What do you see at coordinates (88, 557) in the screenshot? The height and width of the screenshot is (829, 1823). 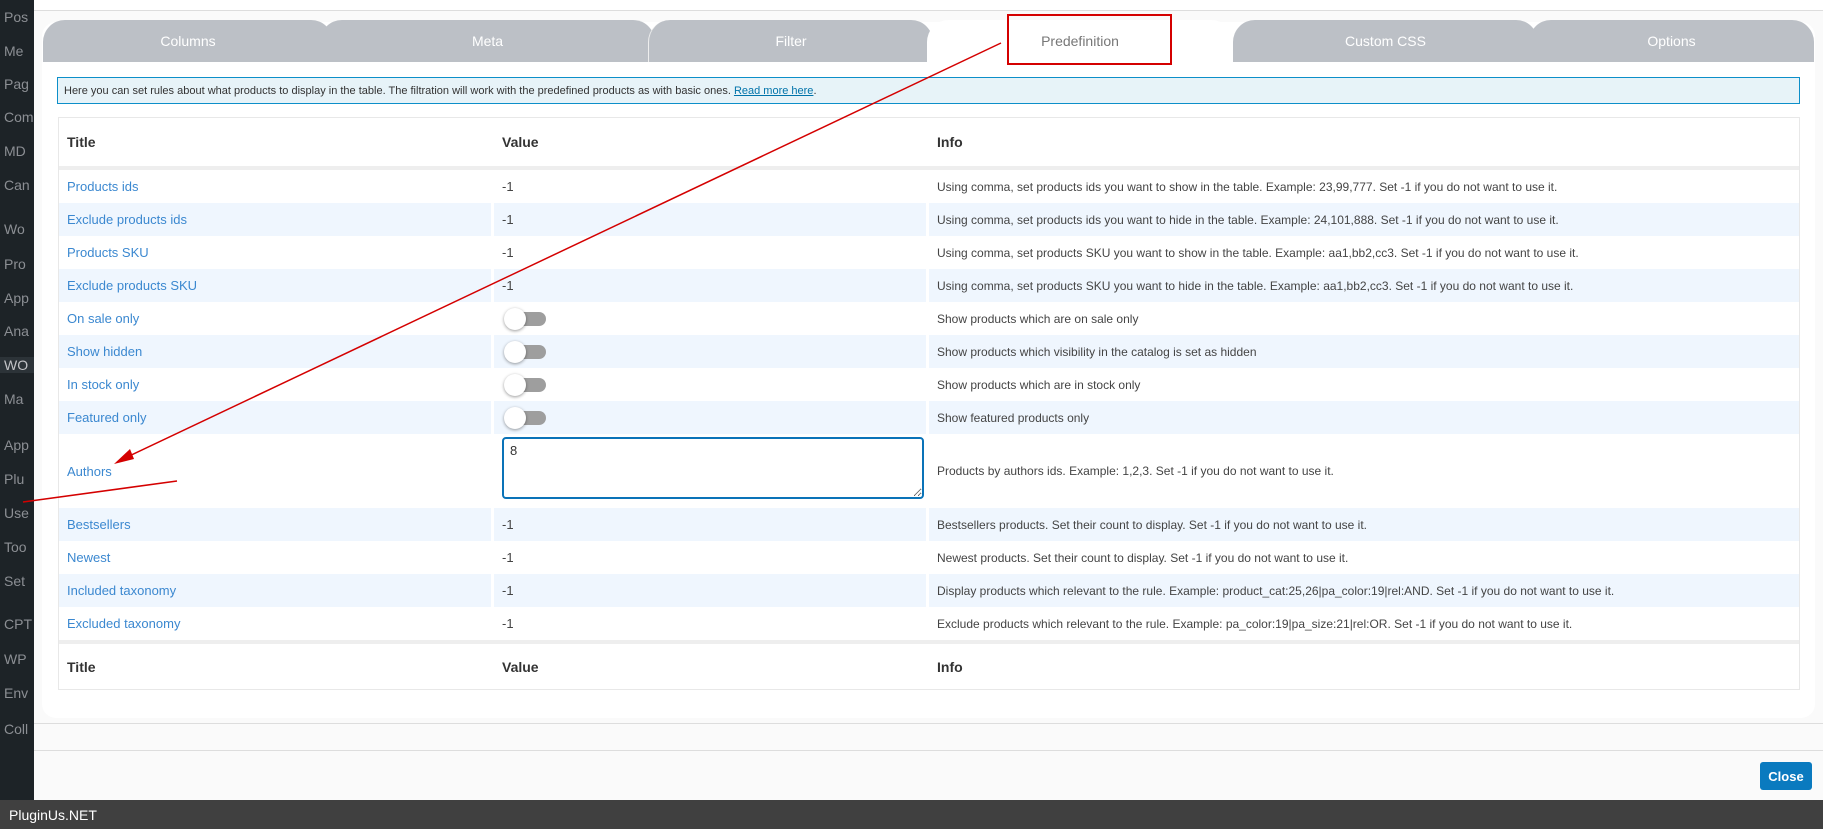 I see `option-title-link: Newest` at bounding box center [88, 557].